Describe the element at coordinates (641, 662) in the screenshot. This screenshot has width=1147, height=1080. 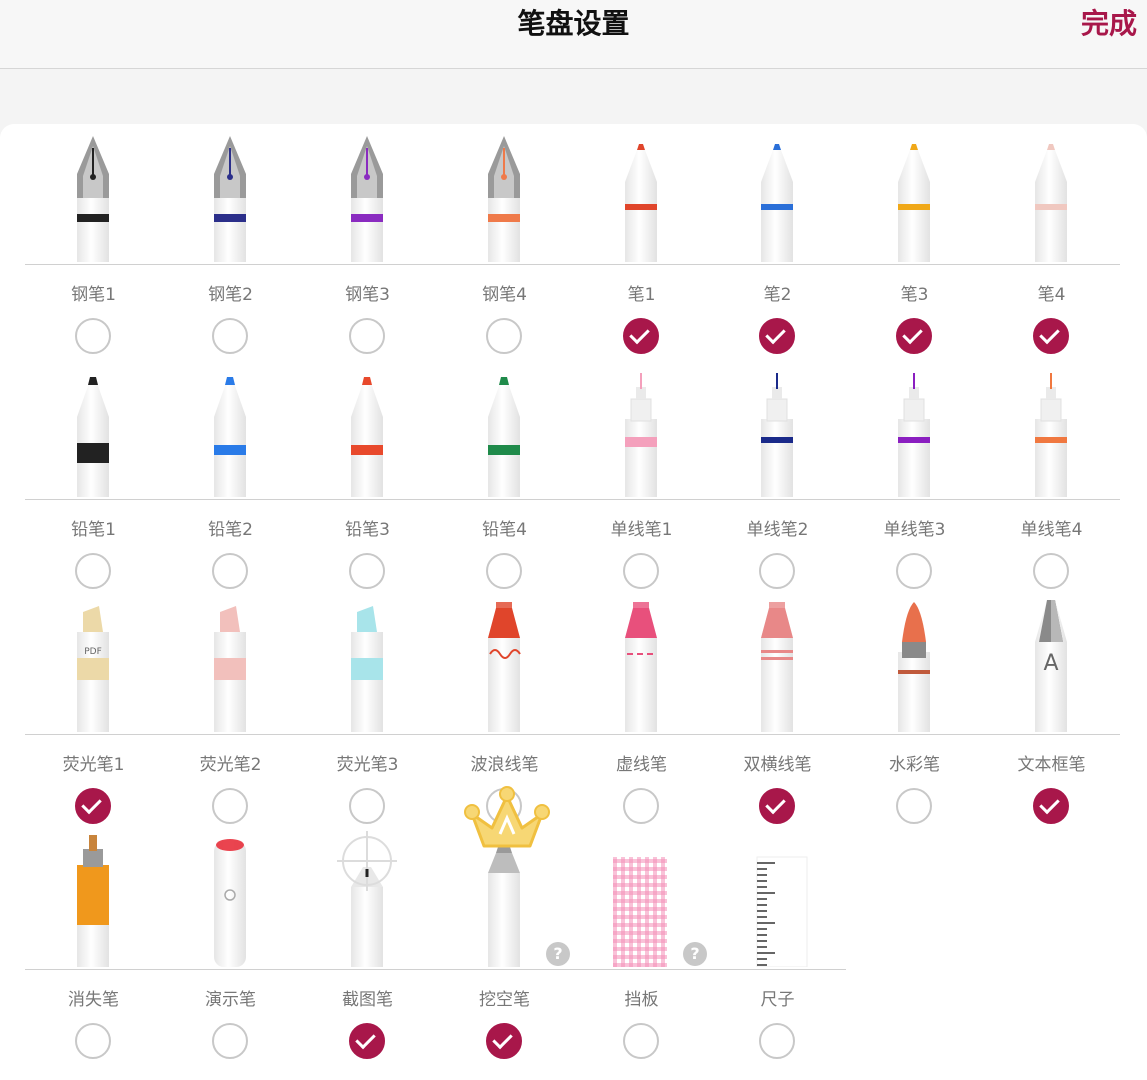
I see `marker-dash-pen-icon` at that location.